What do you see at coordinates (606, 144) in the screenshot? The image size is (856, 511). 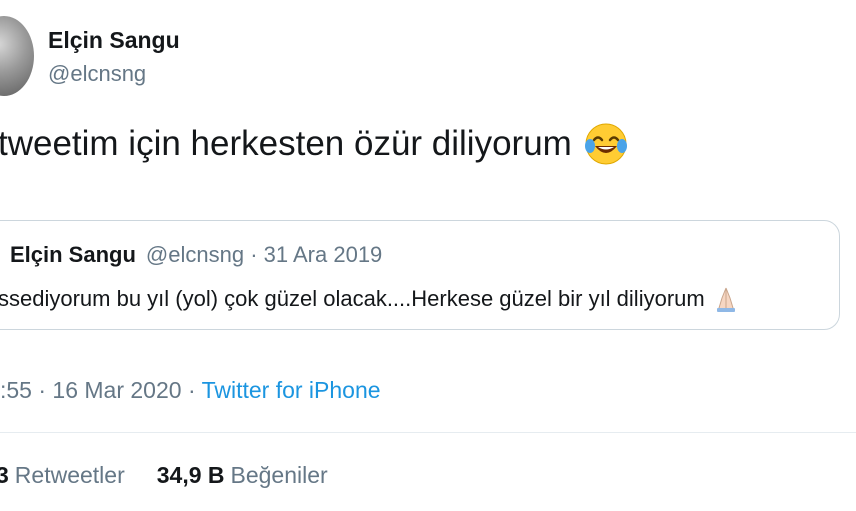 I see `face-with-tears-of-joy-icon` at bounding box center [606, 144].